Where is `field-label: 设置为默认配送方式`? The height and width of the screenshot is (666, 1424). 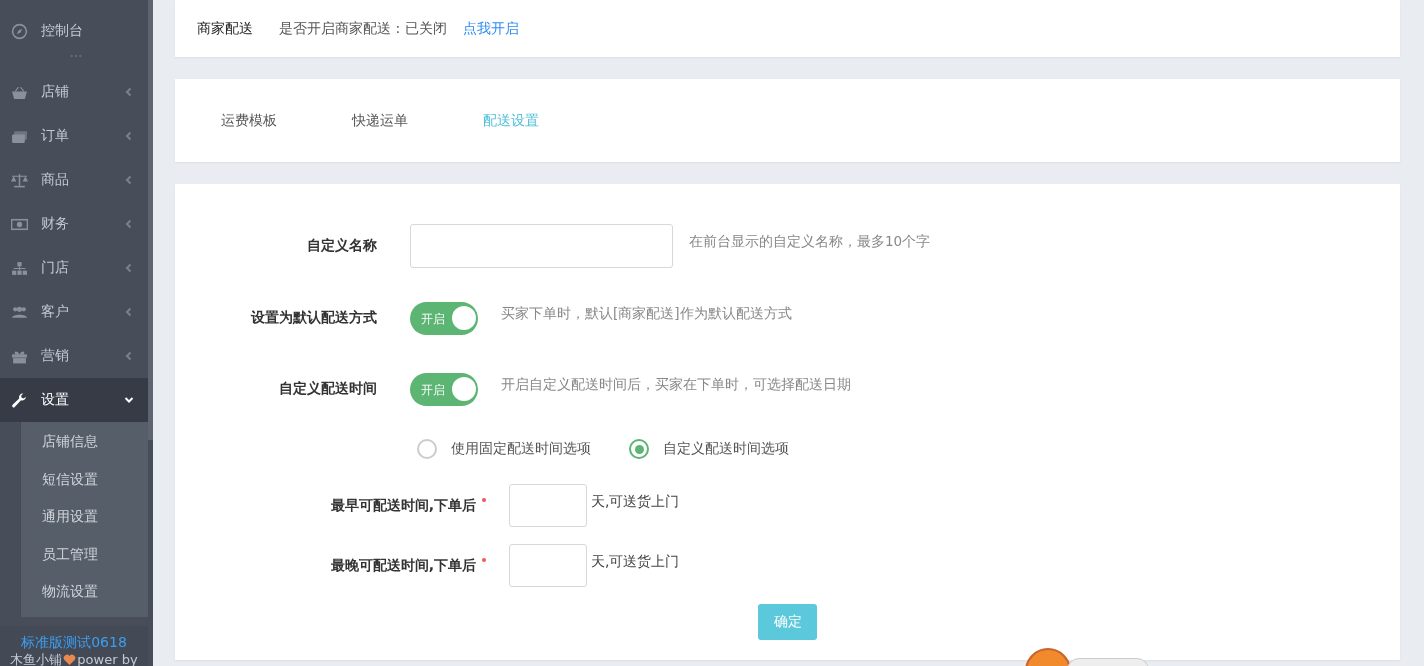 field-label: 设置为默认配送方式 is located at coordinates (313, 318).